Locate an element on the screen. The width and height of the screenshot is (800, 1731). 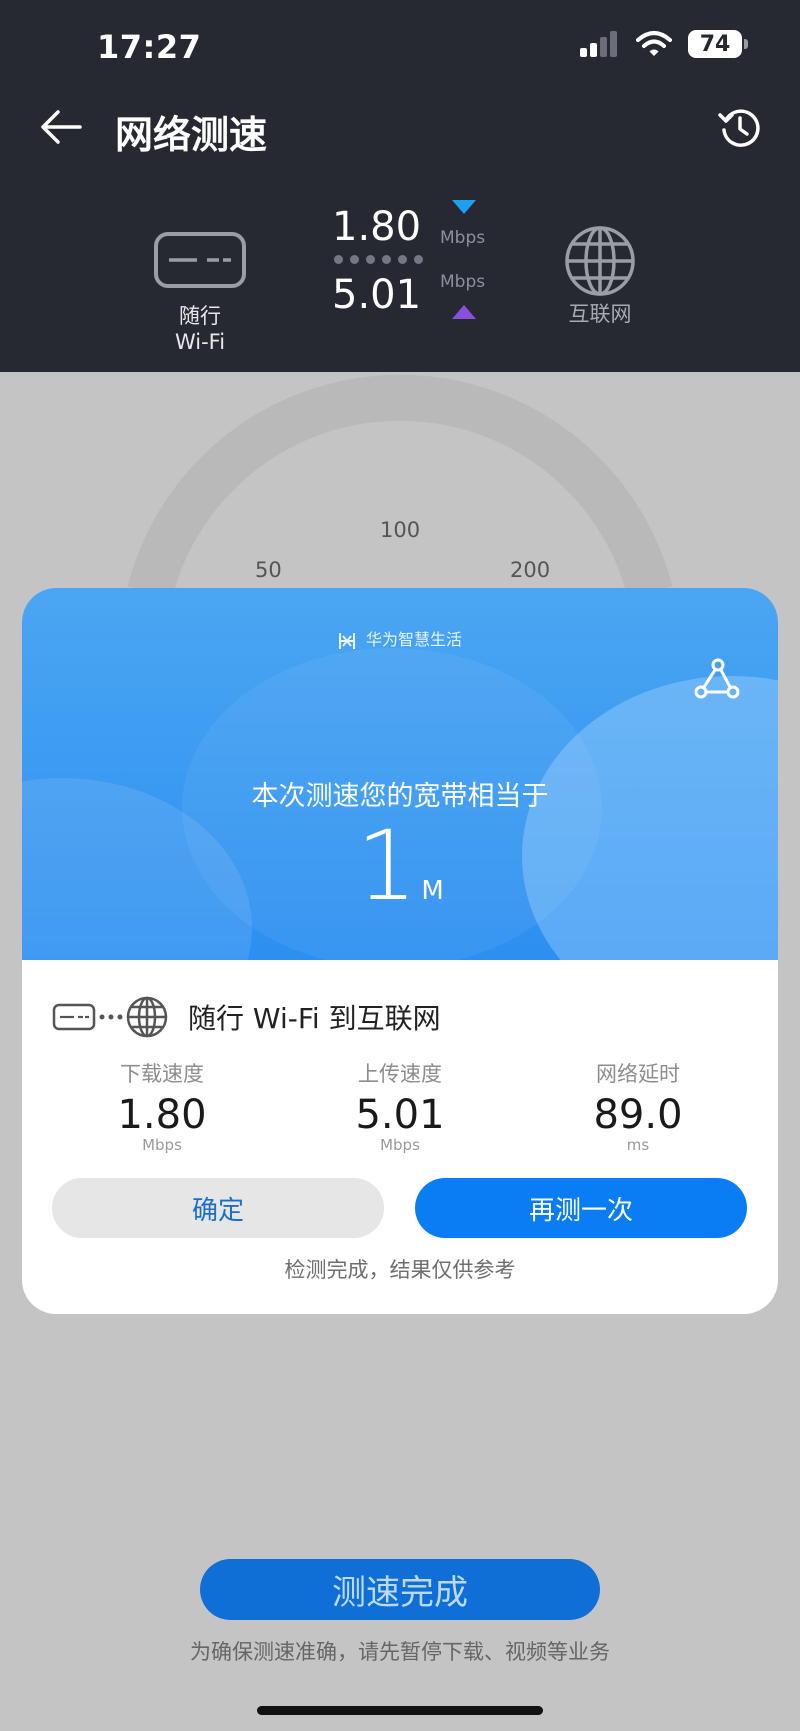
latency-stat: 网络延时 89.0 ms is located at coordinates (638, 1106).